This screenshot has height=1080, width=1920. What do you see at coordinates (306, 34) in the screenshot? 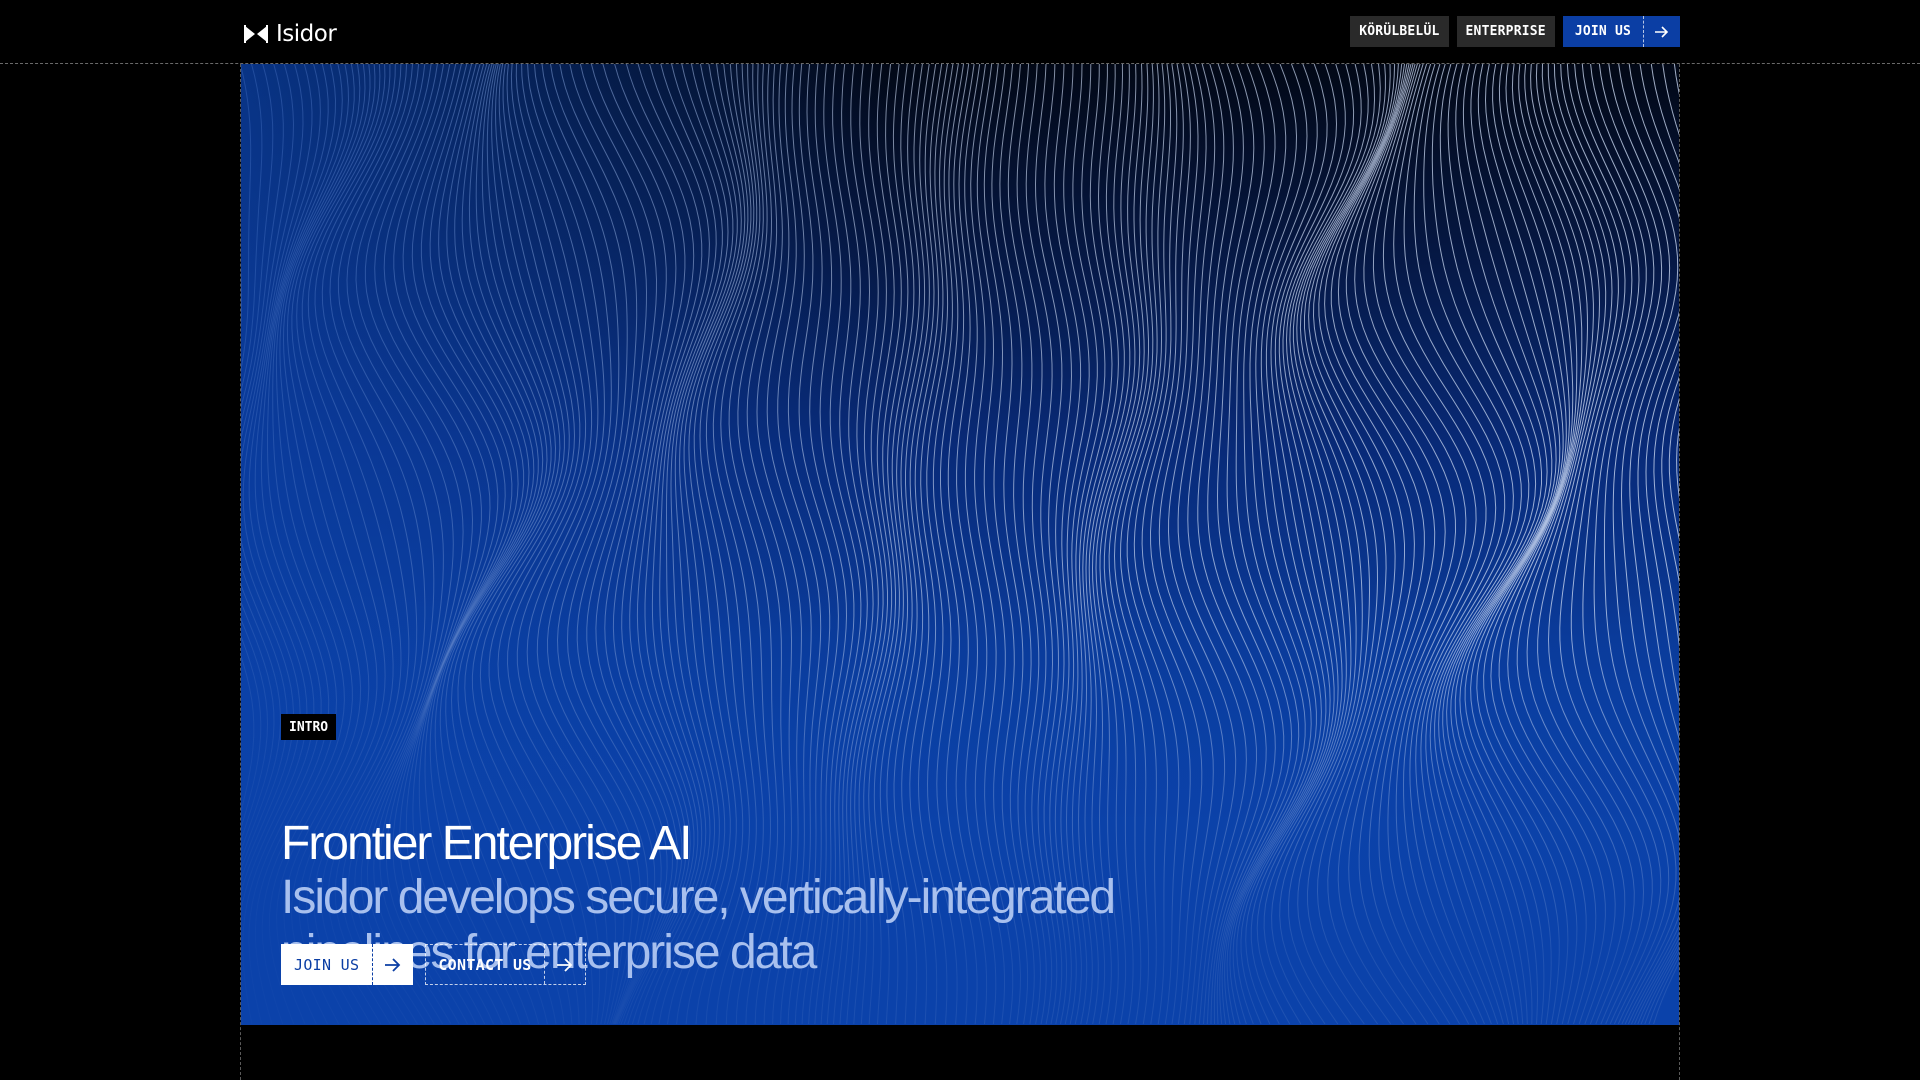
I see `brand-name: Isidor` at bounding box center [306, 34].